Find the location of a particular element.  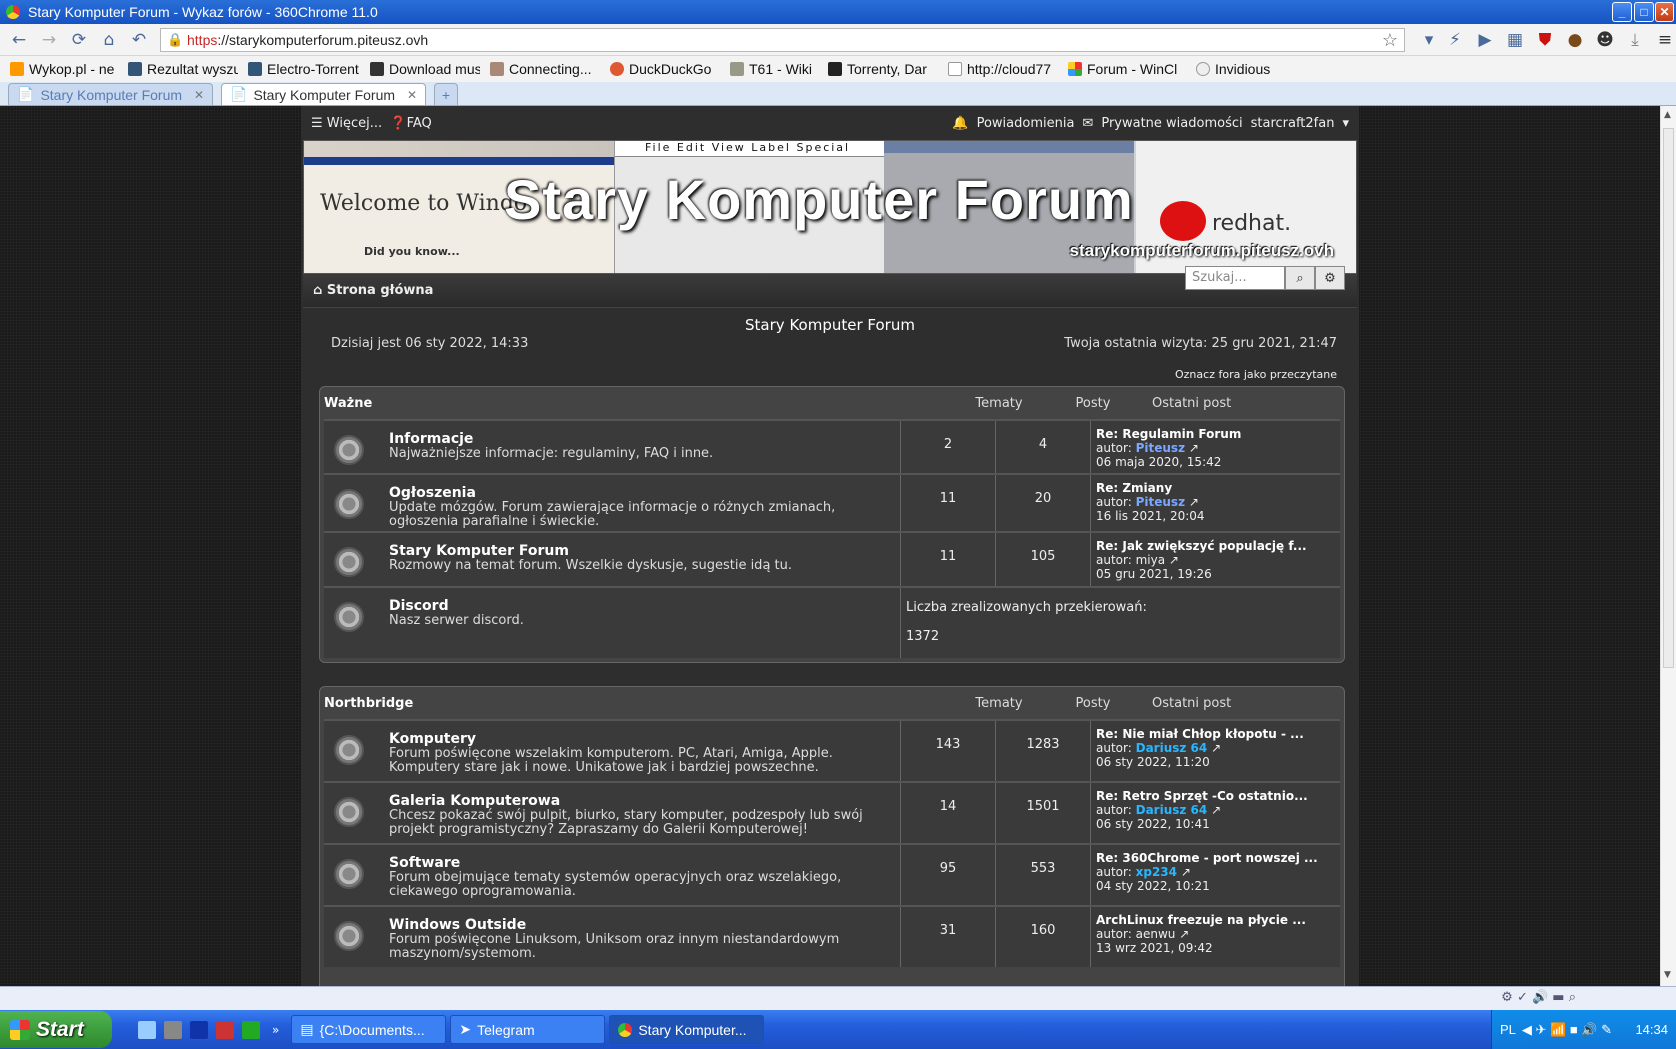

author-link: aenwu is located at coordinates (1156, 934).